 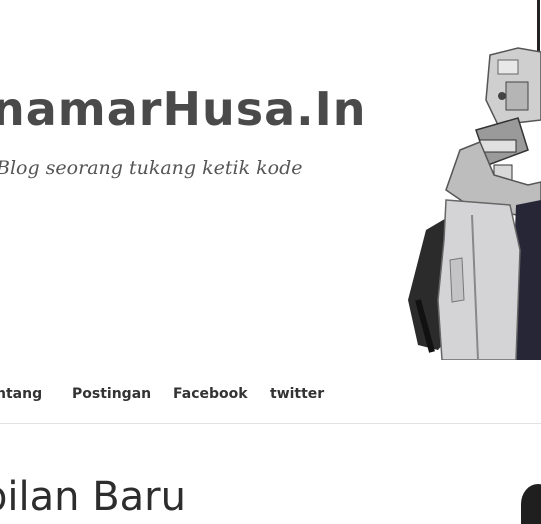 What do you see at coordinates (111, 394) in the screenshot?
I see `nav-item-postingan: Postingan` at bounding box center [111, 394].